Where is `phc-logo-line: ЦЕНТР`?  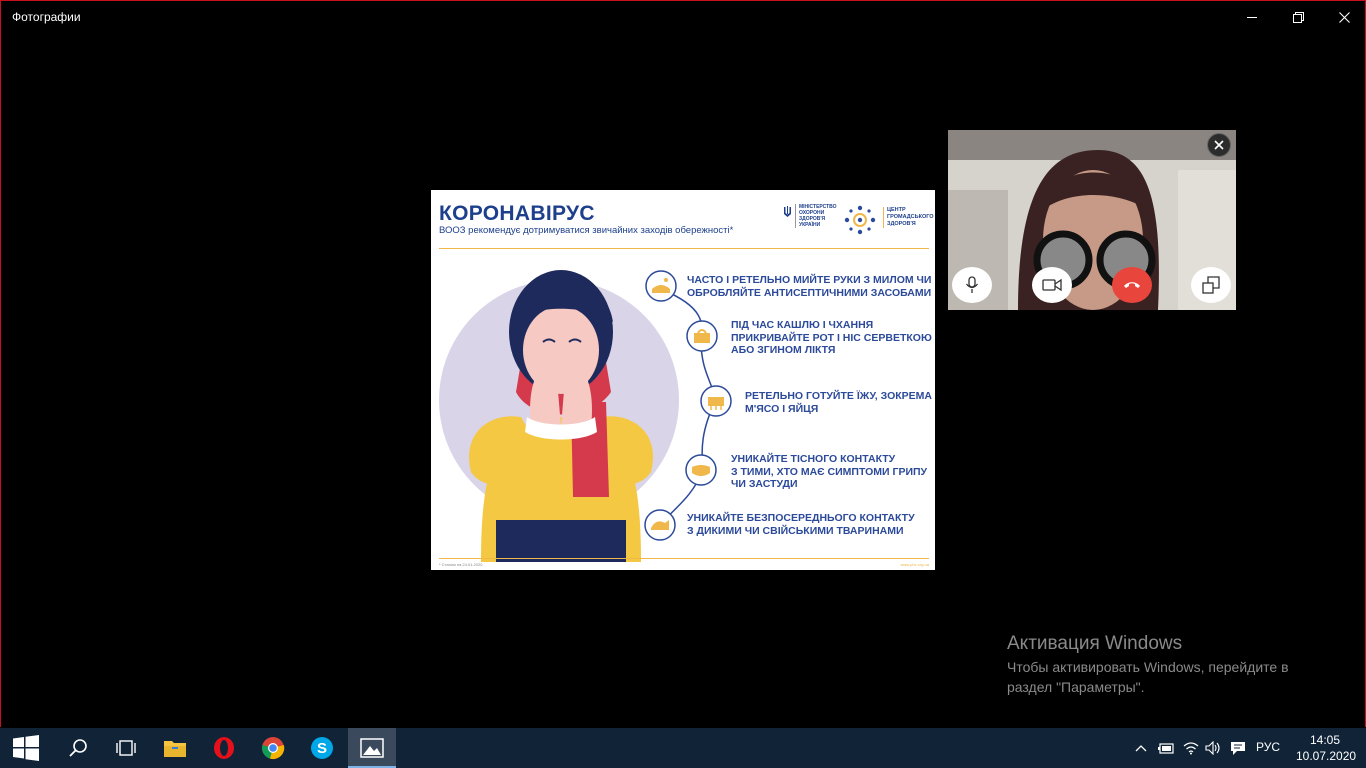 phc-logo-line: ЦЕНТР is located at coordinates (896, 210).